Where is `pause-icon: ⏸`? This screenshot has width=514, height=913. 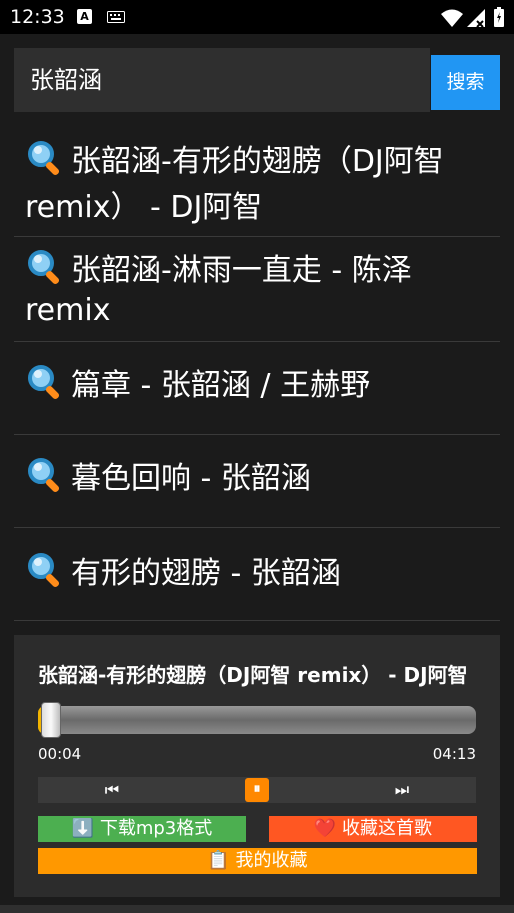
pause-icon: ⏸ is located at coordinates (257, 790).